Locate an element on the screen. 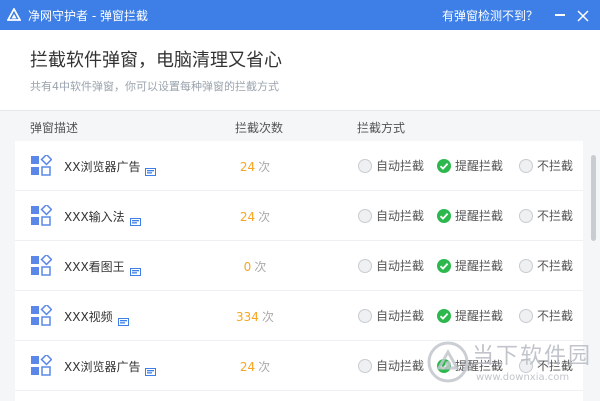 The height and width of the screenshot is (401, 600). watermark: 当下软件园 www.downxia.com is located at coordinates (512, 365).